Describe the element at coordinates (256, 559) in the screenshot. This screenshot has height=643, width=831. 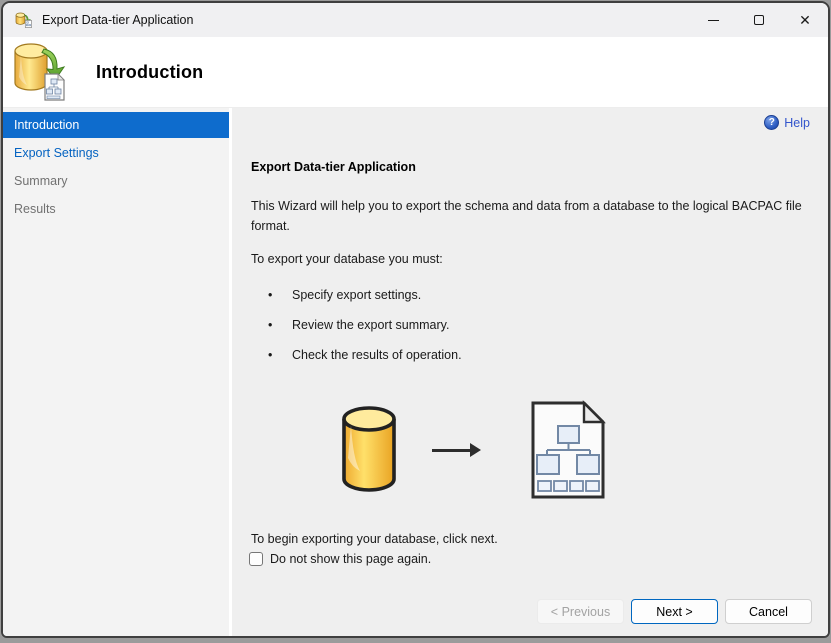
I see `dont-show-again-checkbox` at that location.